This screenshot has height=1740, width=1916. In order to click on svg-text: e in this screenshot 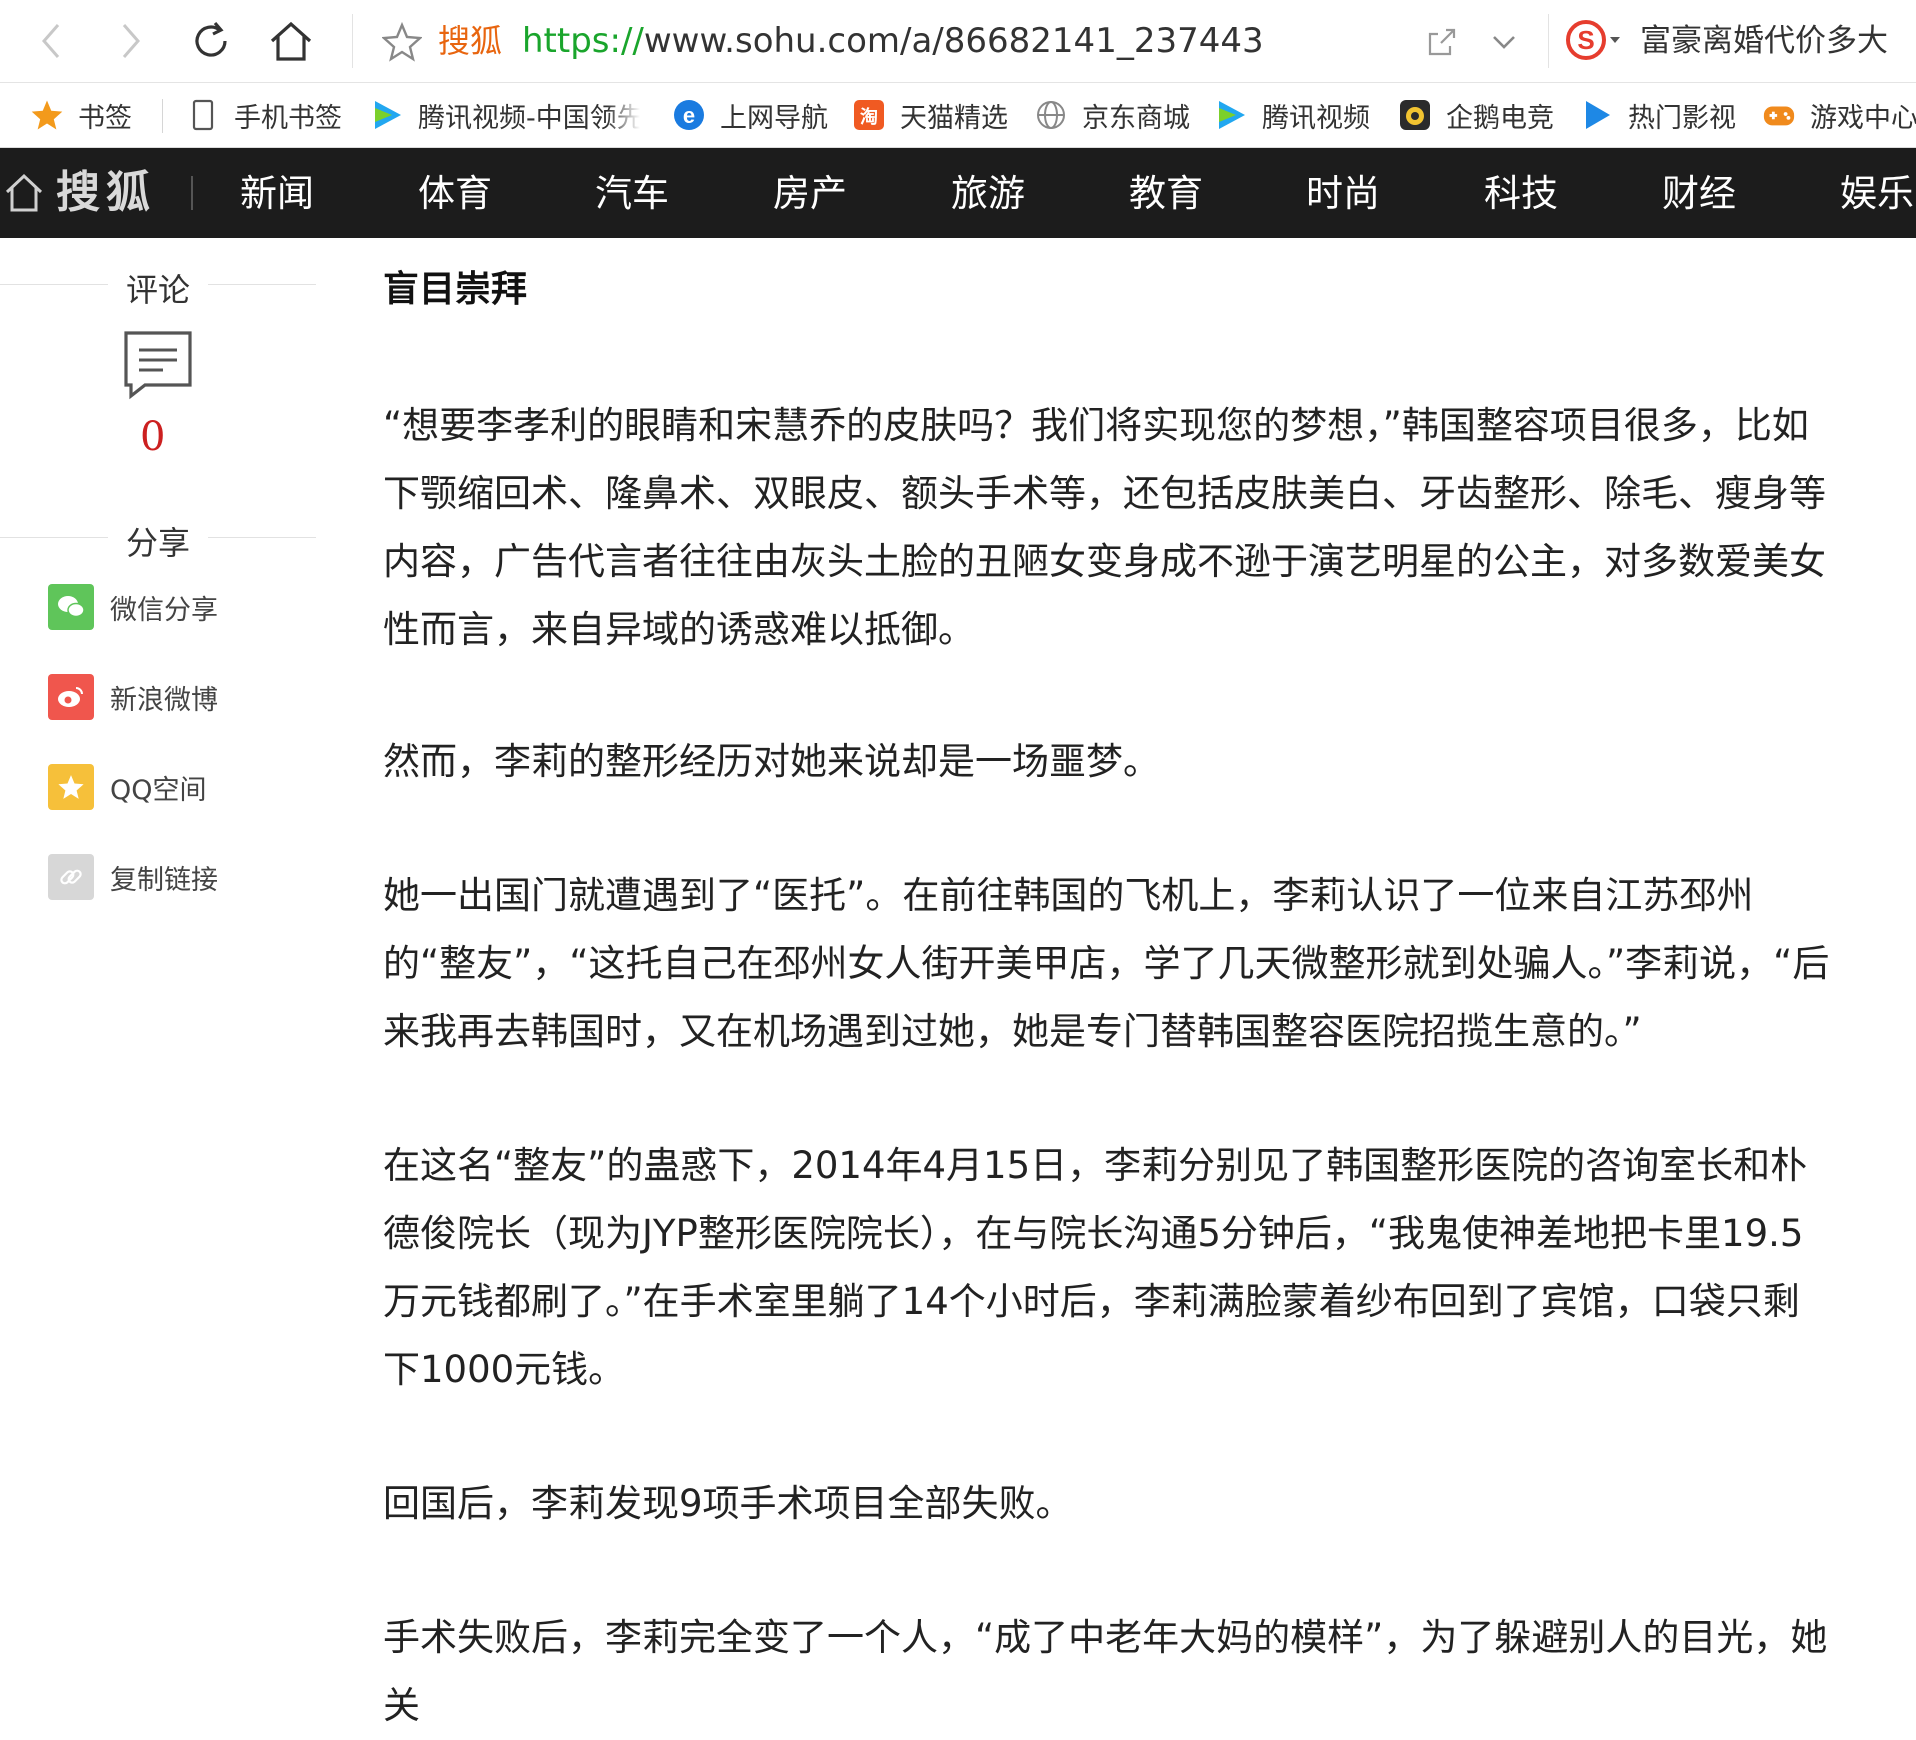, I will do `click(689, 115)`.